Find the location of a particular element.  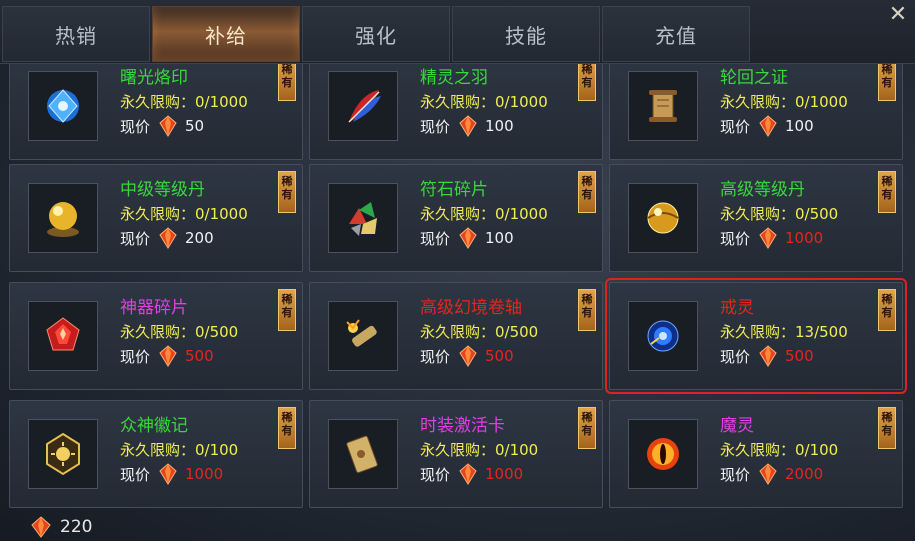

shop-item-card: 精灵之羽 永久限购：0/1000 现价 100 稀有 is located at coordinates (456, 112).